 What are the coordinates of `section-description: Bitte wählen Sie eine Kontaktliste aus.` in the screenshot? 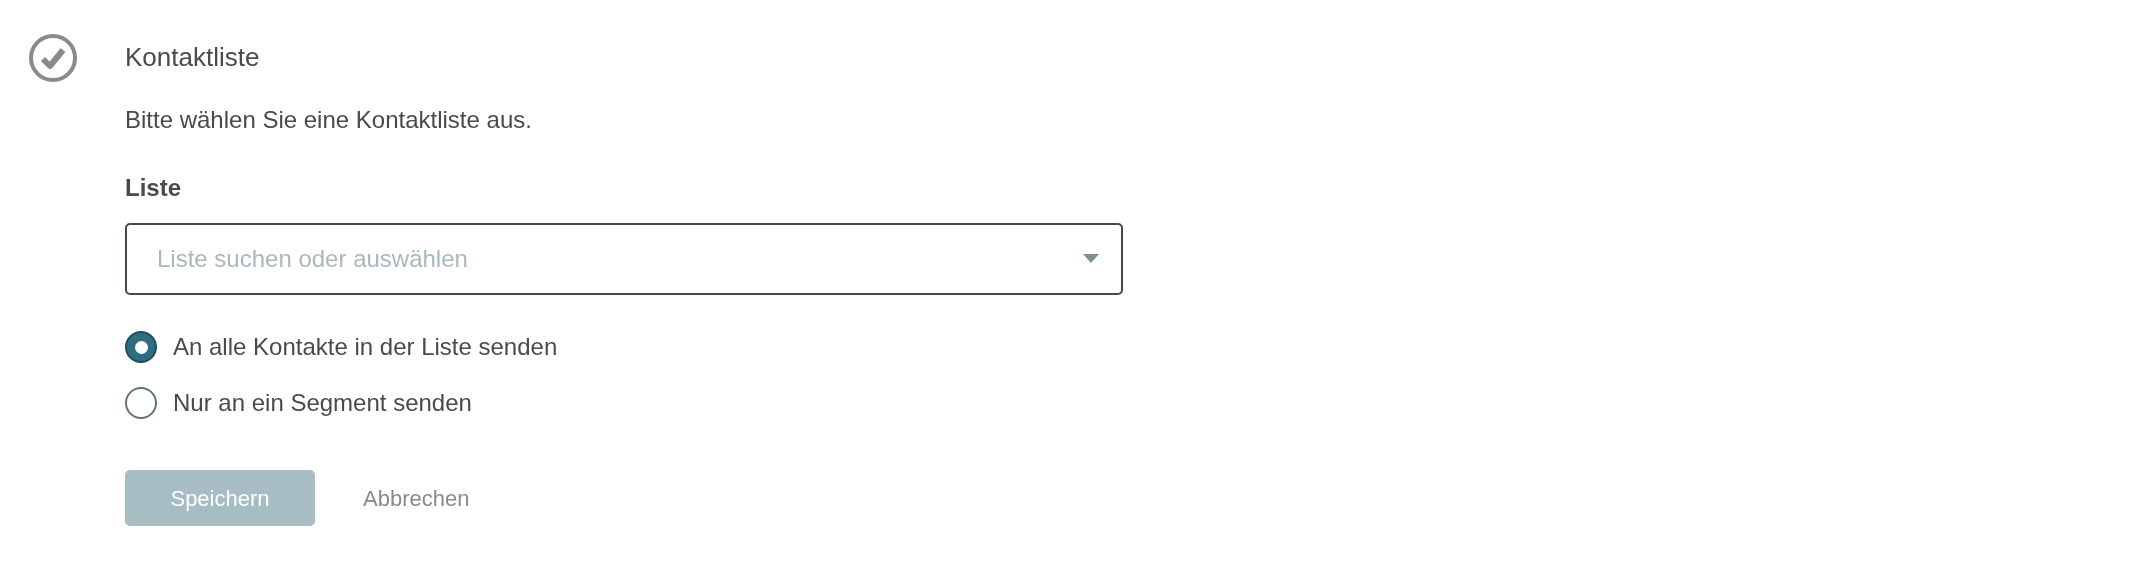 It's located at (329, 120).